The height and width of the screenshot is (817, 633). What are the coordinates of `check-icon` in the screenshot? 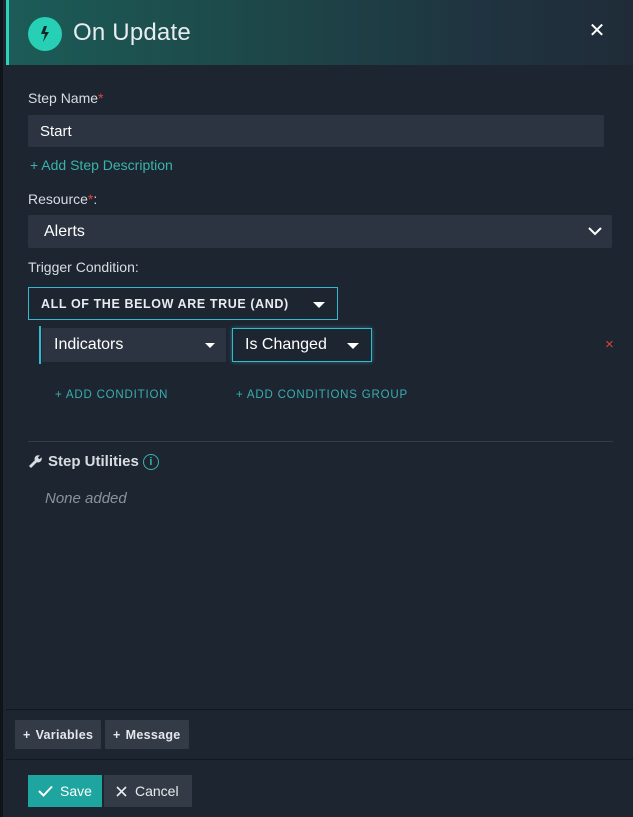 It's located at (45, 791).